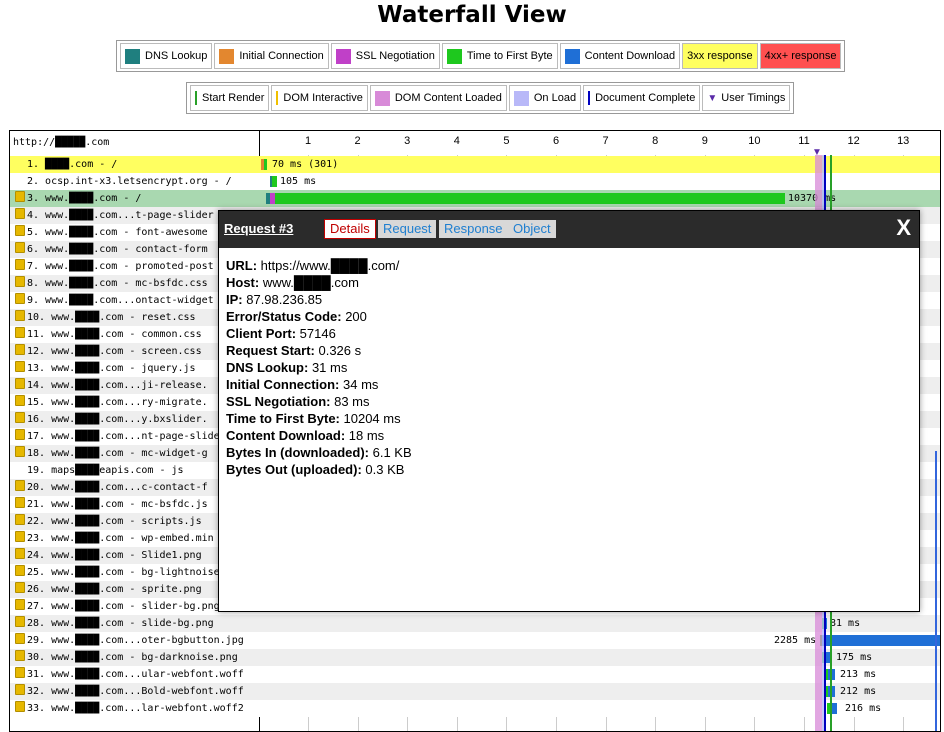 This screenshot has width=944, height=732. Describe the element at coordinates (854, 657) in the screenshot. I see `duration-label: 175 ms` at that location.